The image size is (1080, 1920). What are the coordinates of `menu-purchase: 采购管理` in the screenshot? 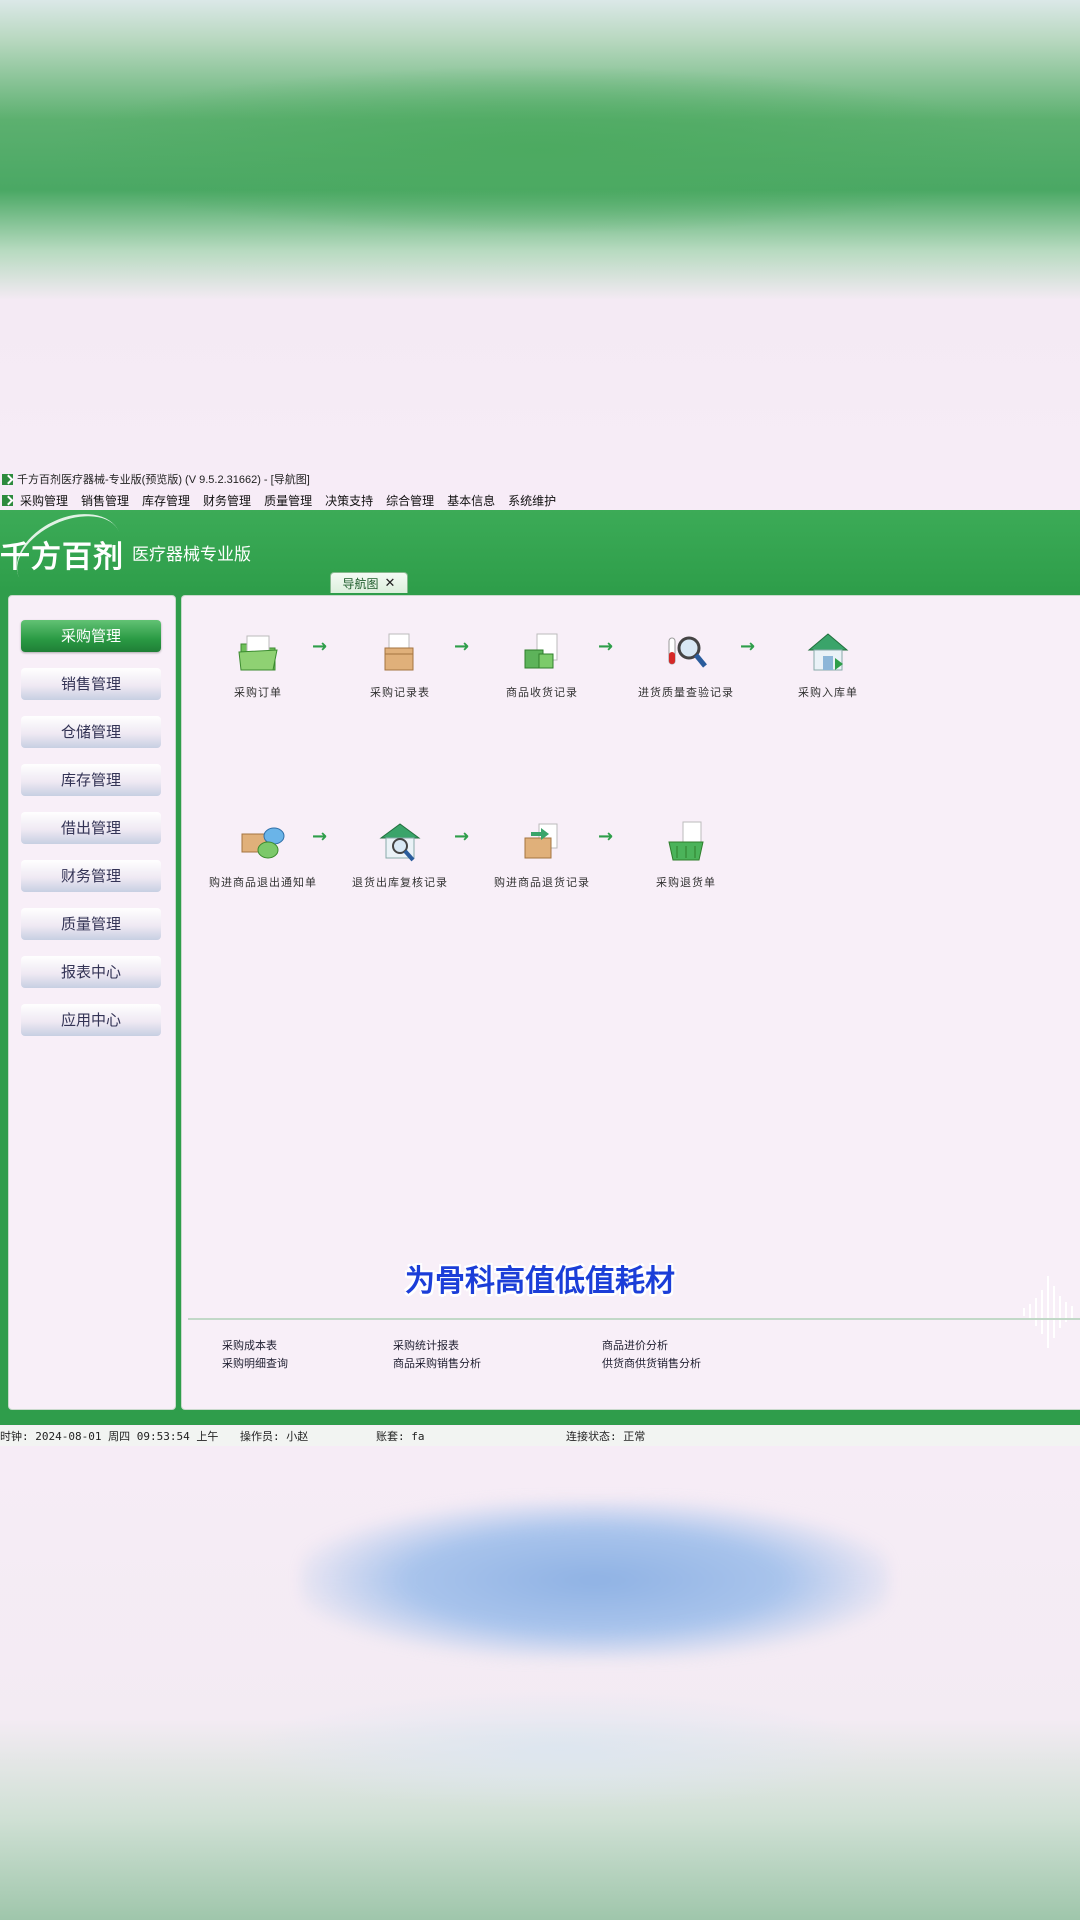 It's located at (44, 500).